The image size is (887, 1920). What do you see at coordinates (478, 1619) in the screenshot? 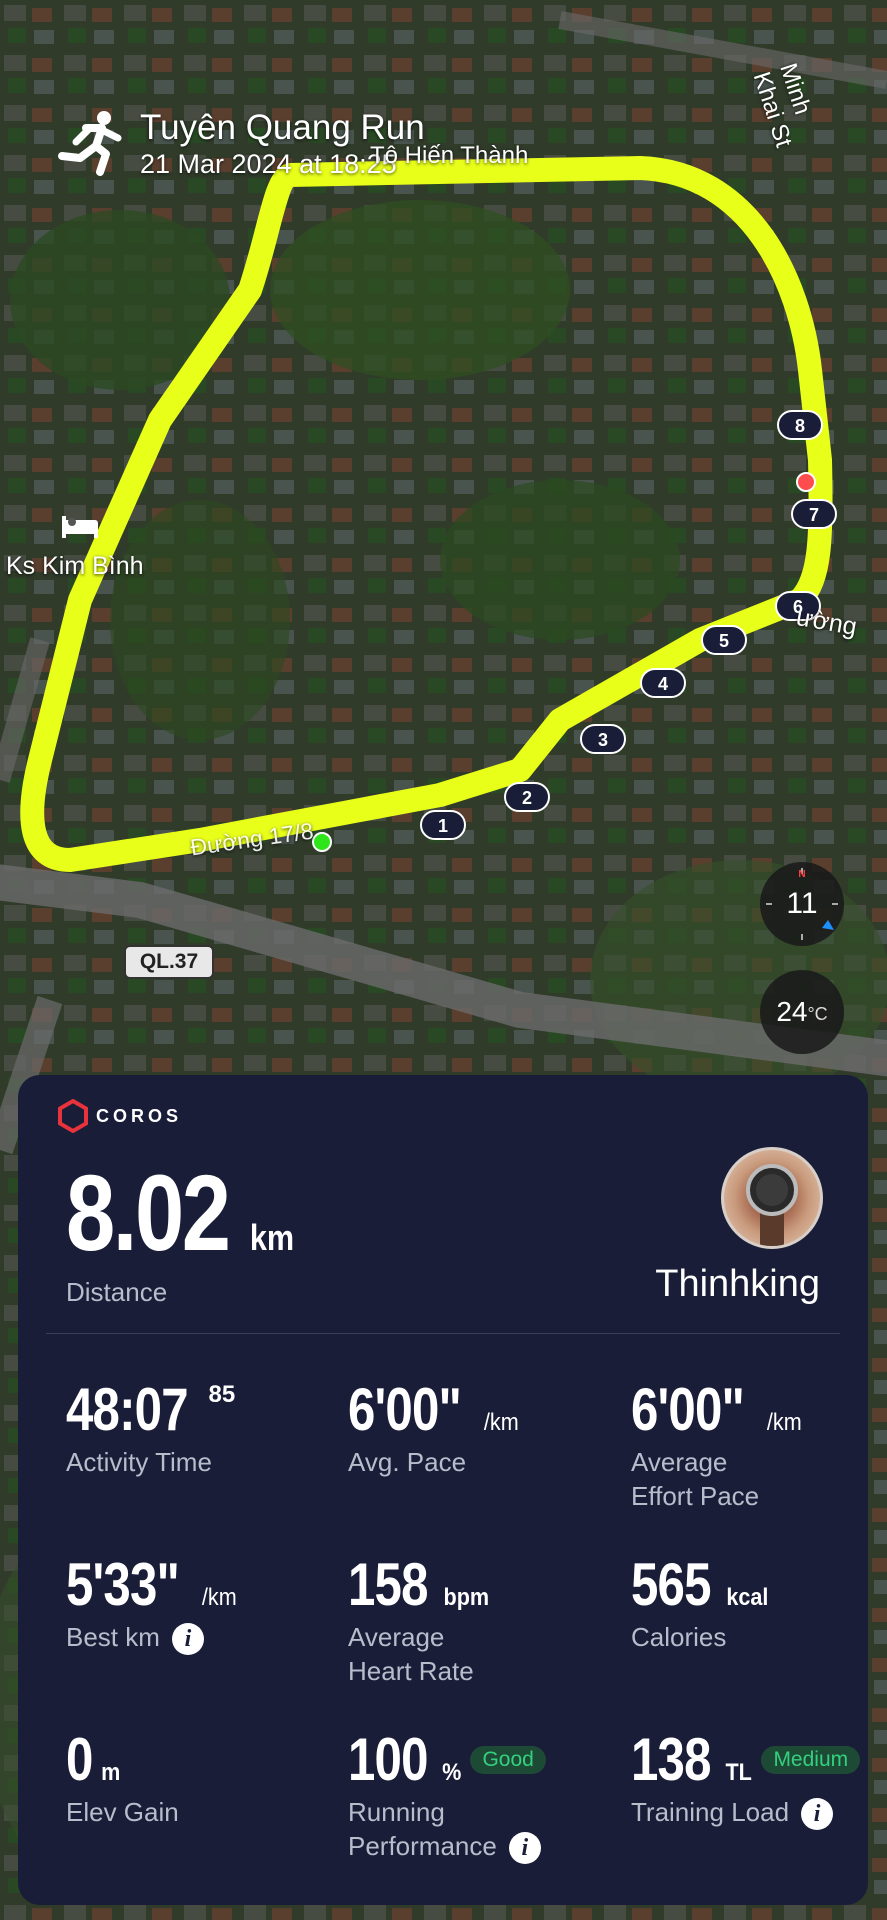
I see `metric-heart-rate: 158 bpm Average Heart Rate` at bounding box center [478, 1619].